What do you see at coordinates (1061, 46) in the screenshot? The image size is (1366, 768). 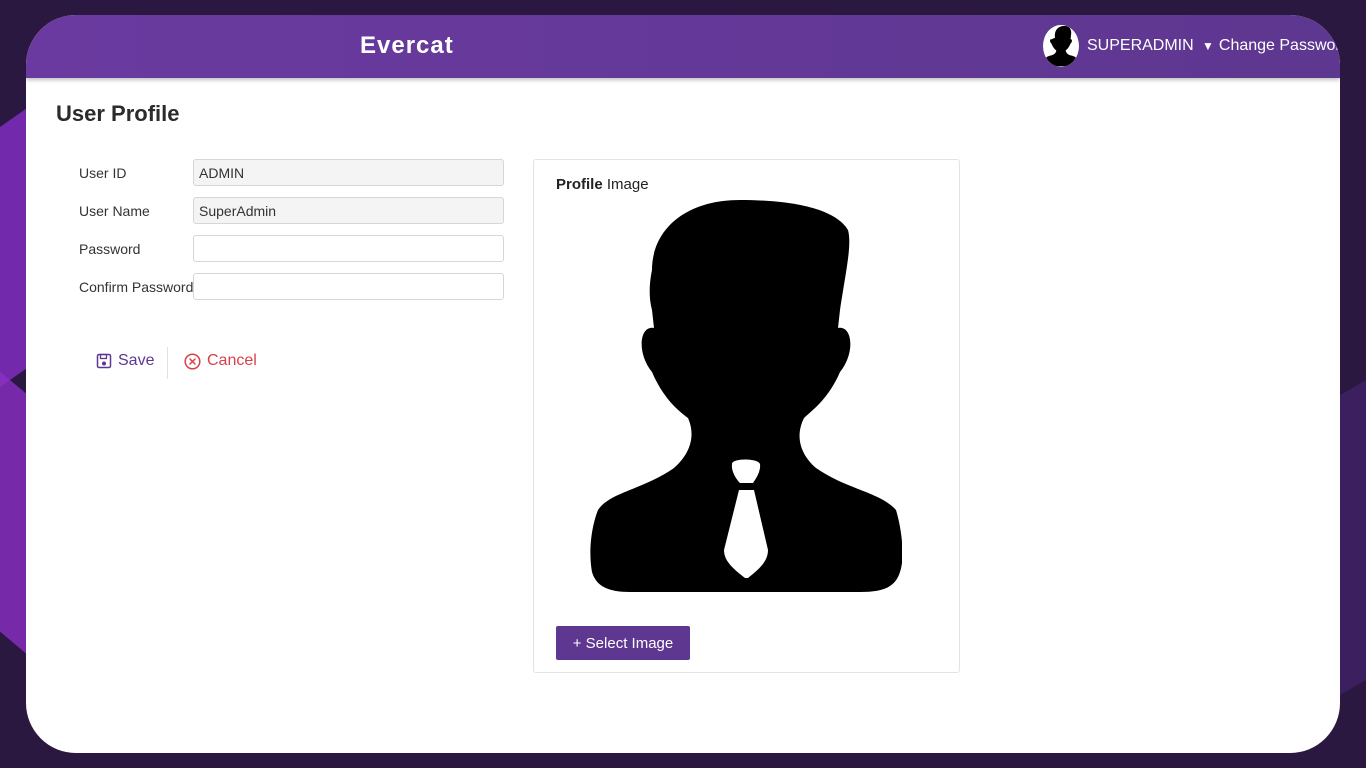 I see `user-avatar-icon` at bounding box center [1061, 46].